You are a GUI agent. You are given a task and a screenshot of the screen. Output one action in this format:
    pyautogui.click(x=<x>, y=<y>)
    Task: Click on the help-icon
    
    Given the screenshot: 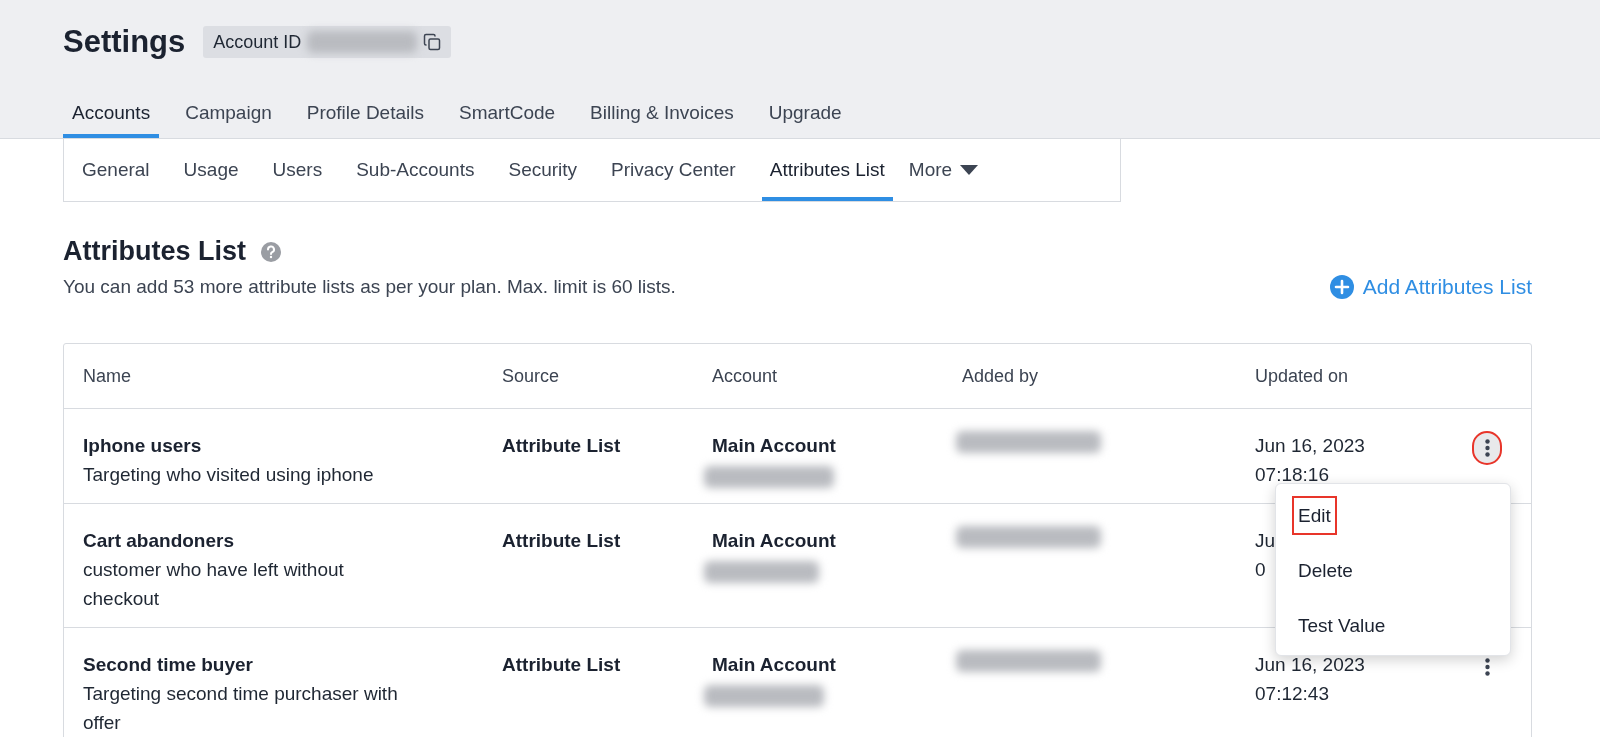 What is the action you would take?
    pyautogui.click(x=271, y=251)
    